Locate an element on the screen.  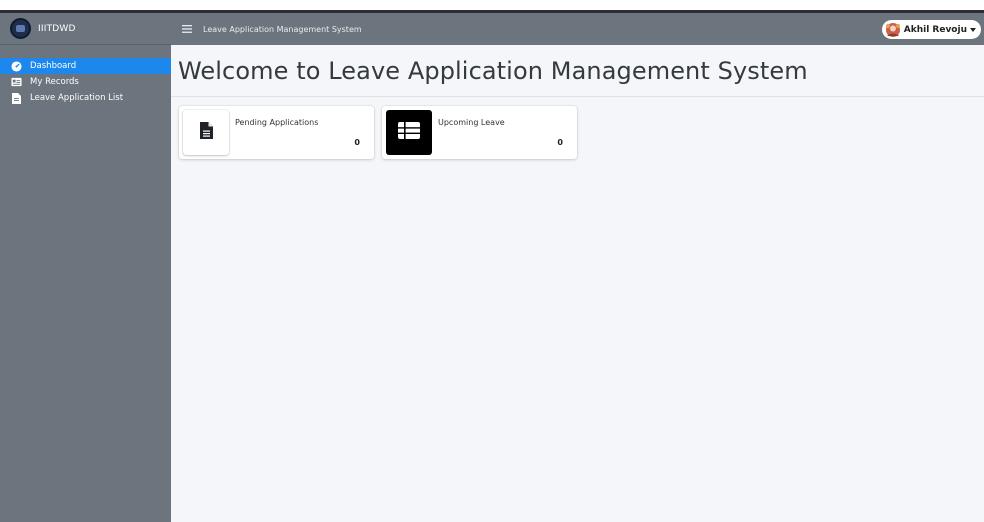
window-top-strip is located at coordinates (492, 5).